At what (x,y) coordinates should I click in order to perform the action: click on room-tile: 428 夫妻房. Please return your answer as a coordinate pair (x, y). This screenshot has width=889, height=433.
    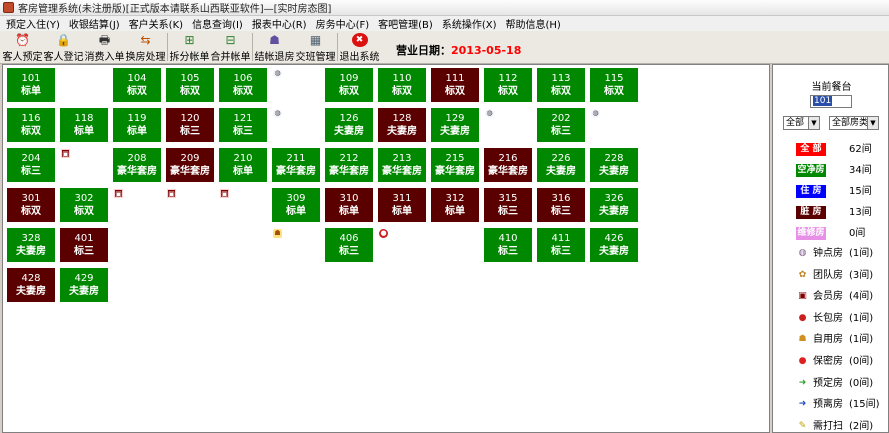
    Looking at the image, I should click on (31, 285).